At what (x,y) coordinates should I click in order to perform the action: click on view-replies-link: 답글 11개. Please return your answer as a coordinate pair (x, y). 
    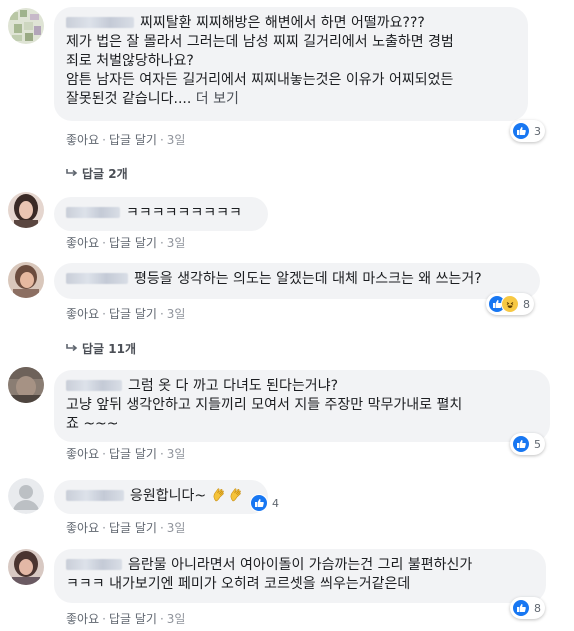
    Looking at the image, I should click on (101, 349).